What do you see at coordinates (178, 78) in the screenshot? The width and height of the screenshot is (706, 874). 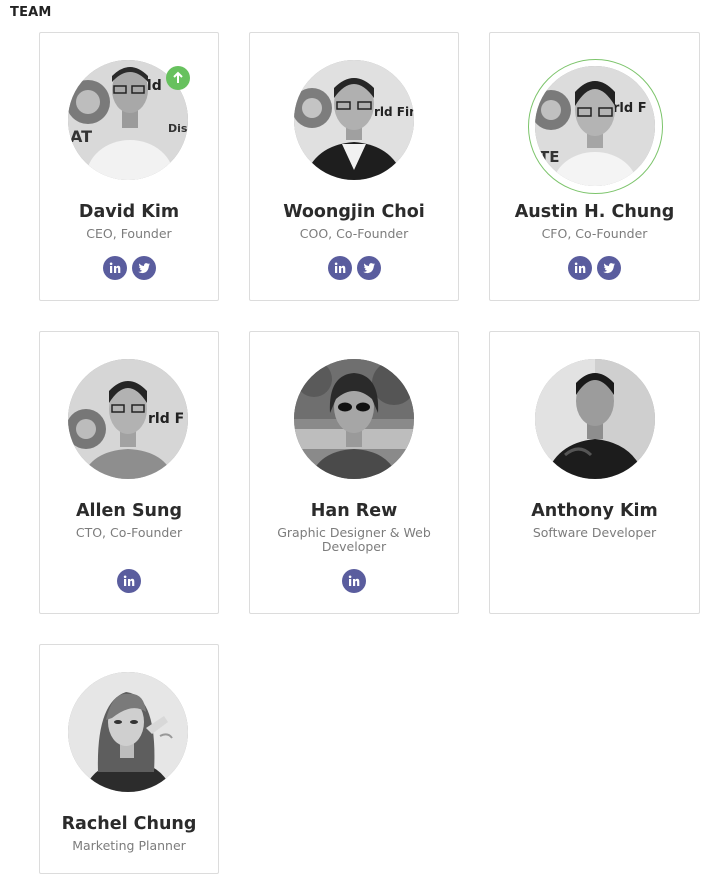 I see `arrow-up-icon` at bounding box center [178, 78].